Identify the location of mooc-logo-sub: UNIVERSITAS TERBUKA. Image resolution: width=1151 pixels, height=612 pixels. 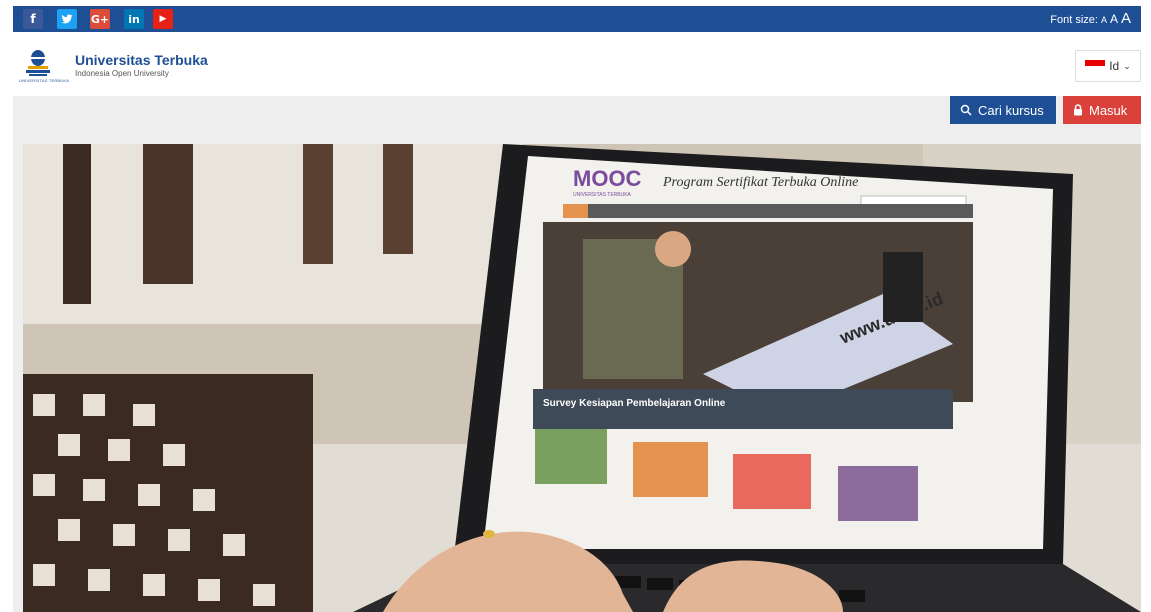
(602, 195).